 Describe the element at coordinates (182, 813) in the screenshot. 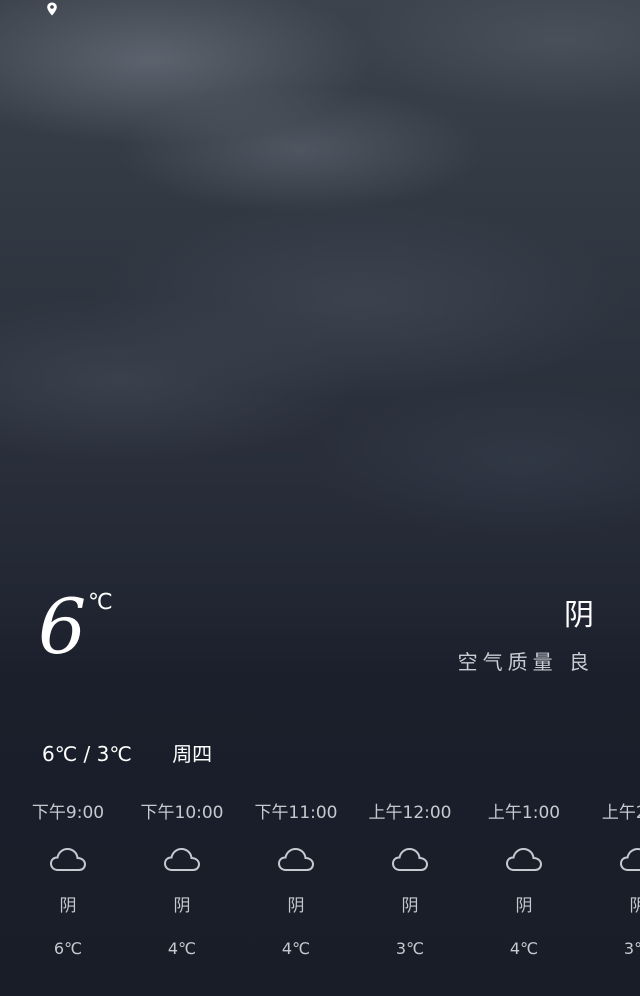

I see `hourly-time: 下午10:00` at that location.